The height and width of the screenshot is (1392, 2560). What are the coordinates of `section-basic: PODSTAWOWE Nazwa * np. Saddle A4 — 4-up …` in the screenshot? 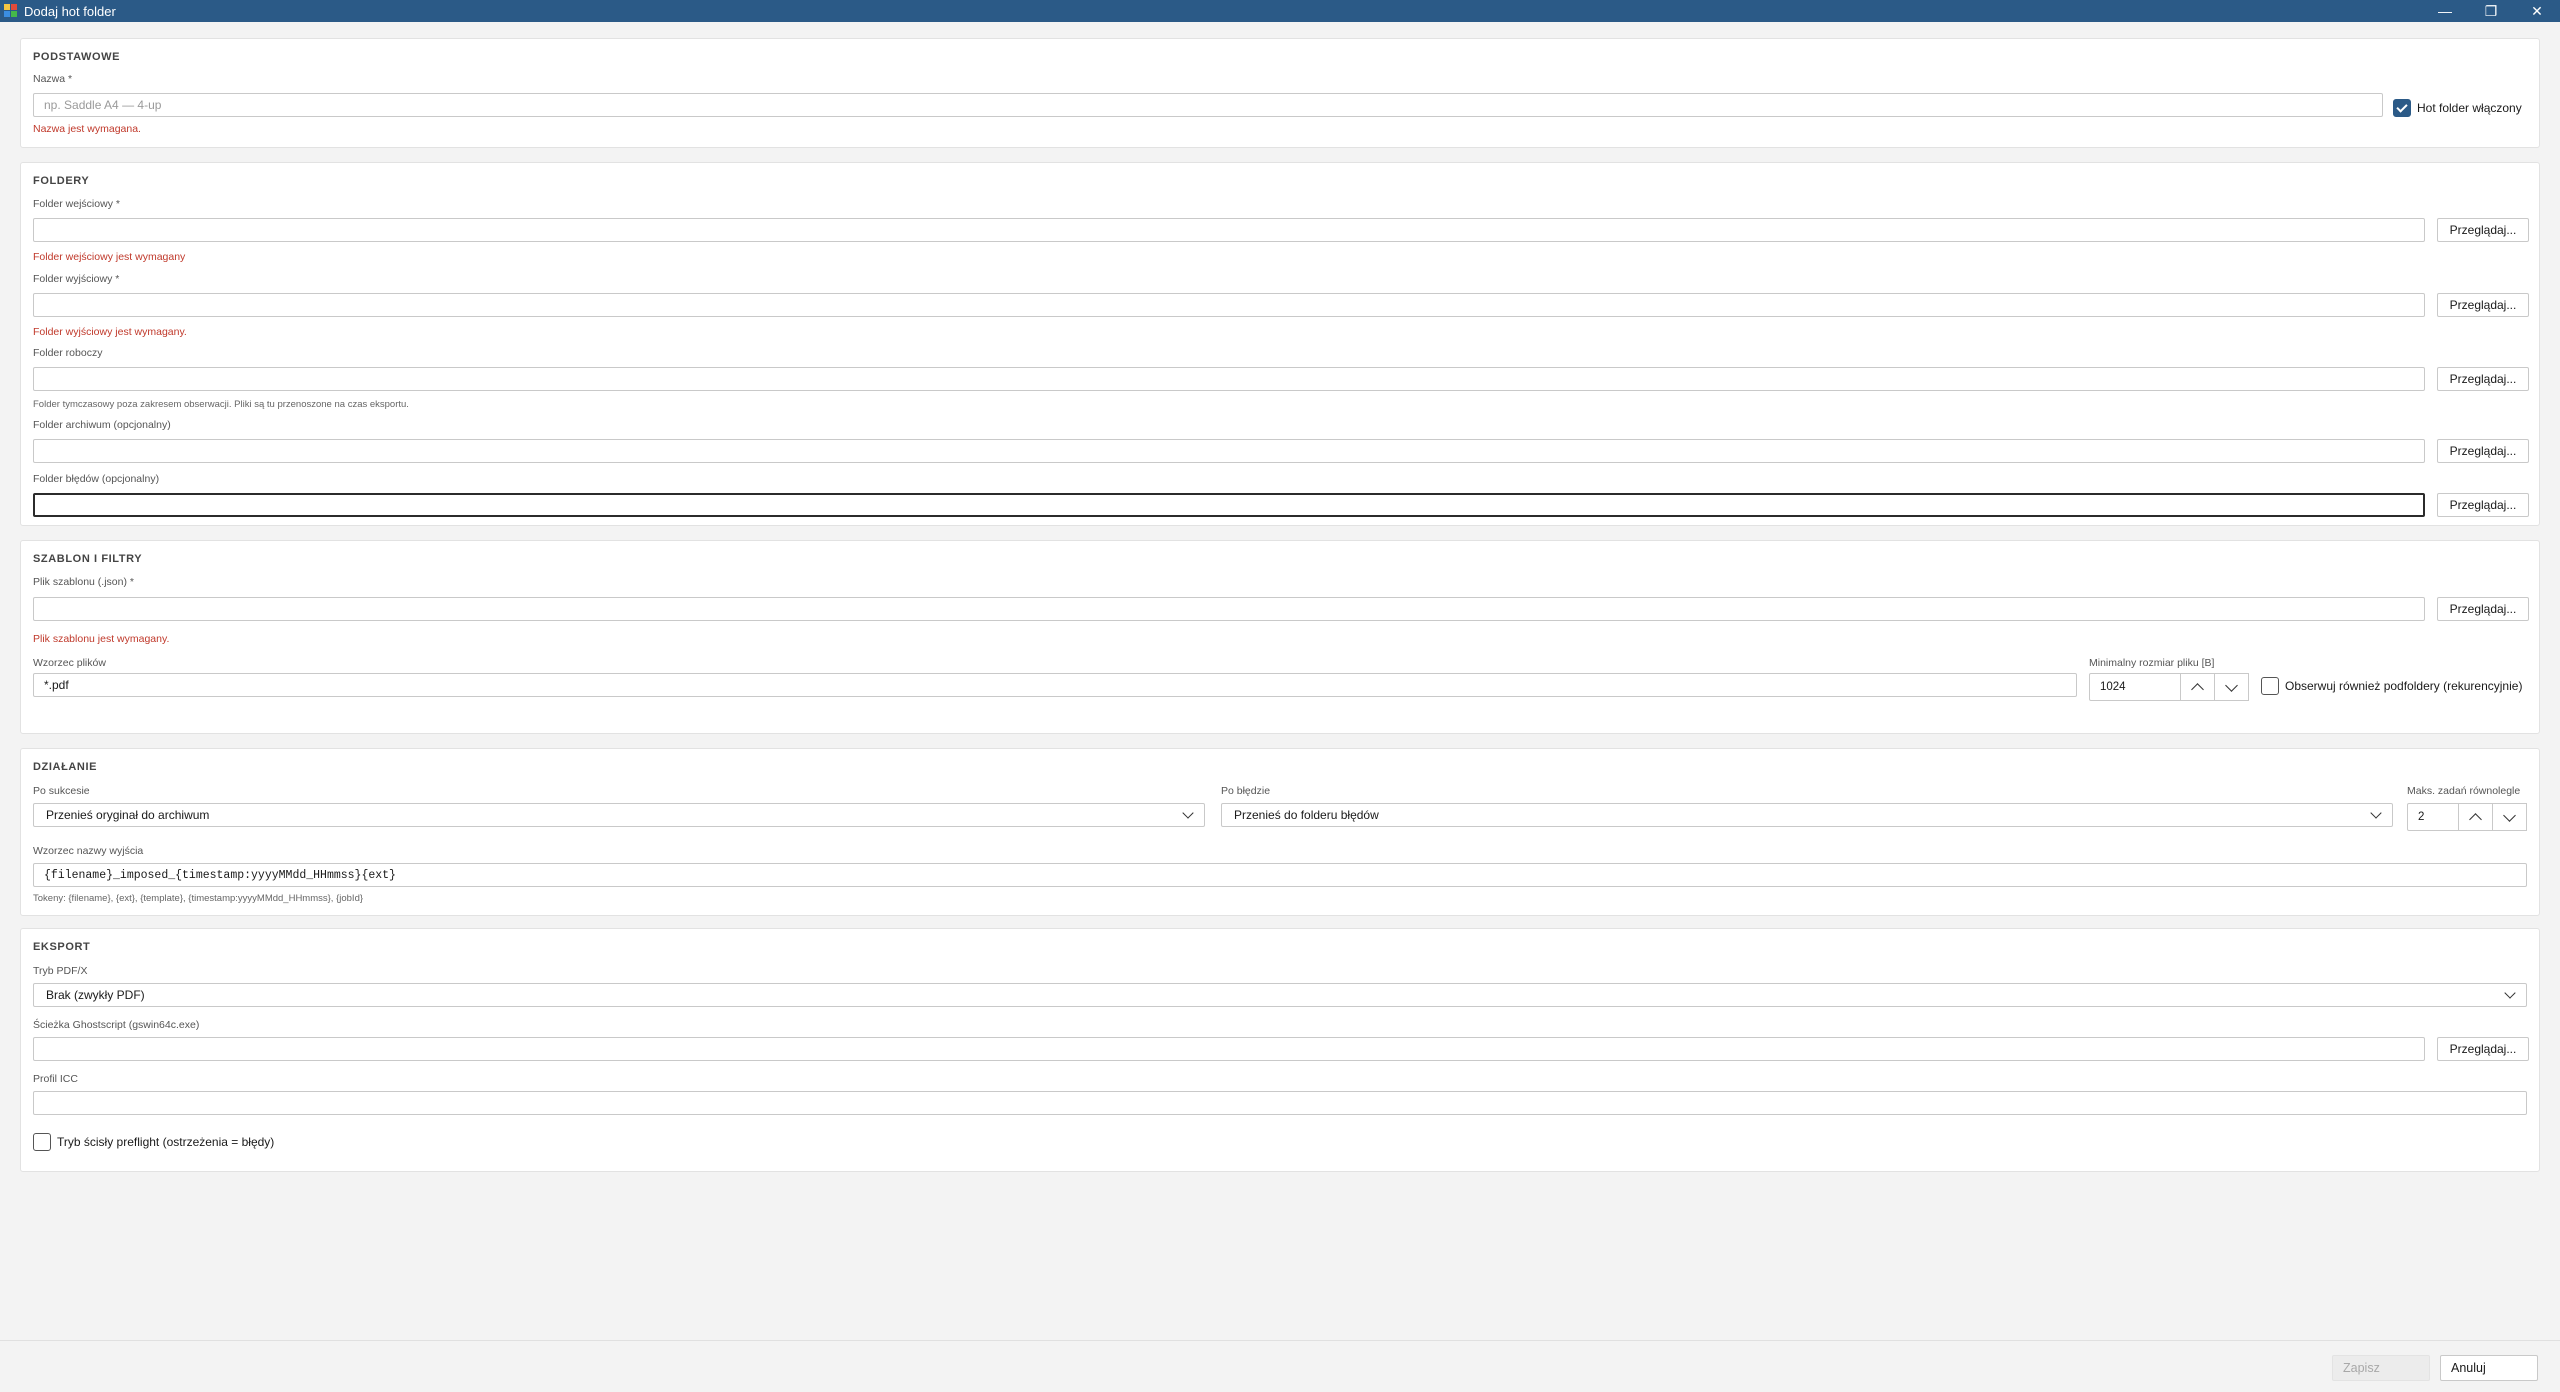 It's located at (1280, 93).